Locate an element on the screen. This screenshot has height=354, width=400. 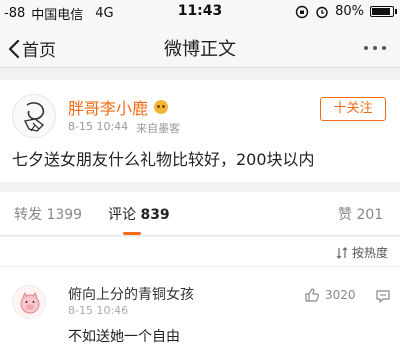
commenter-avatar is located at coordinates (29, 302).